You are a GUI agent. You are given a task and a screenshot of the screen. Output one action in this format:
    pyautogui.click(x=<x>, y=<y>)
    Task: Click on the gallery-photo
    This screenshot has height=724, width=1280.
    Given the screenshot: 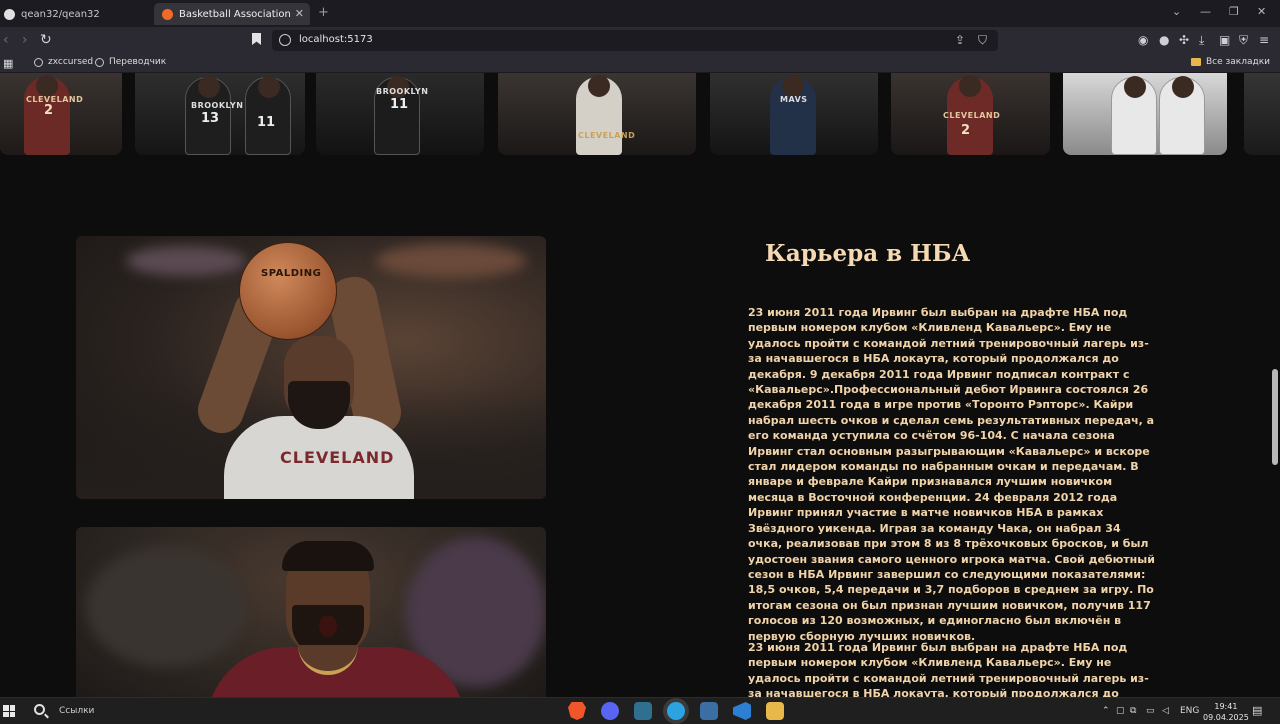 What is the action you would take?
    pyautogui.click(x=1145, y=114)
    